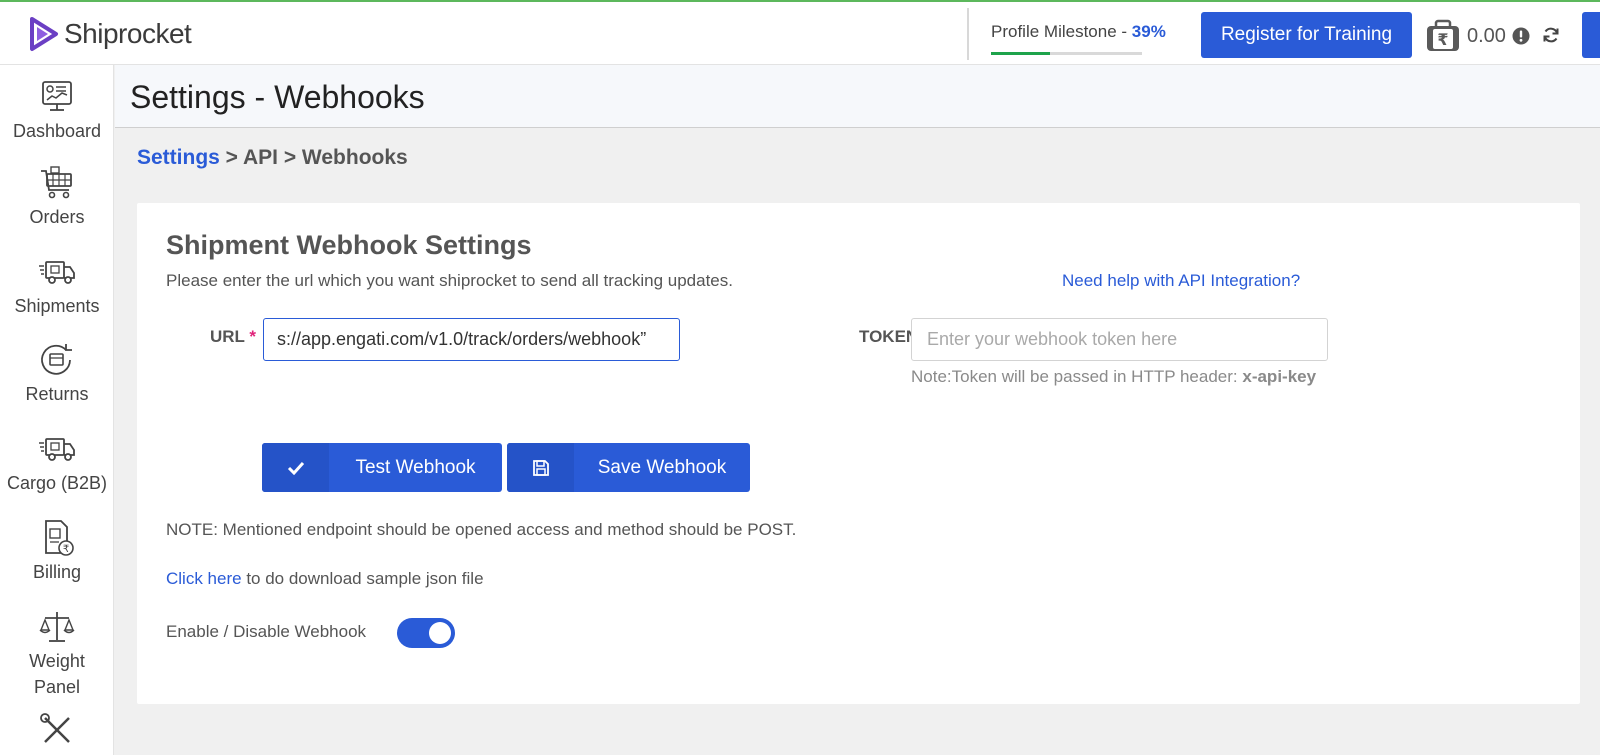  I want to click on milestone-progress-bar, so click(1066, 53).